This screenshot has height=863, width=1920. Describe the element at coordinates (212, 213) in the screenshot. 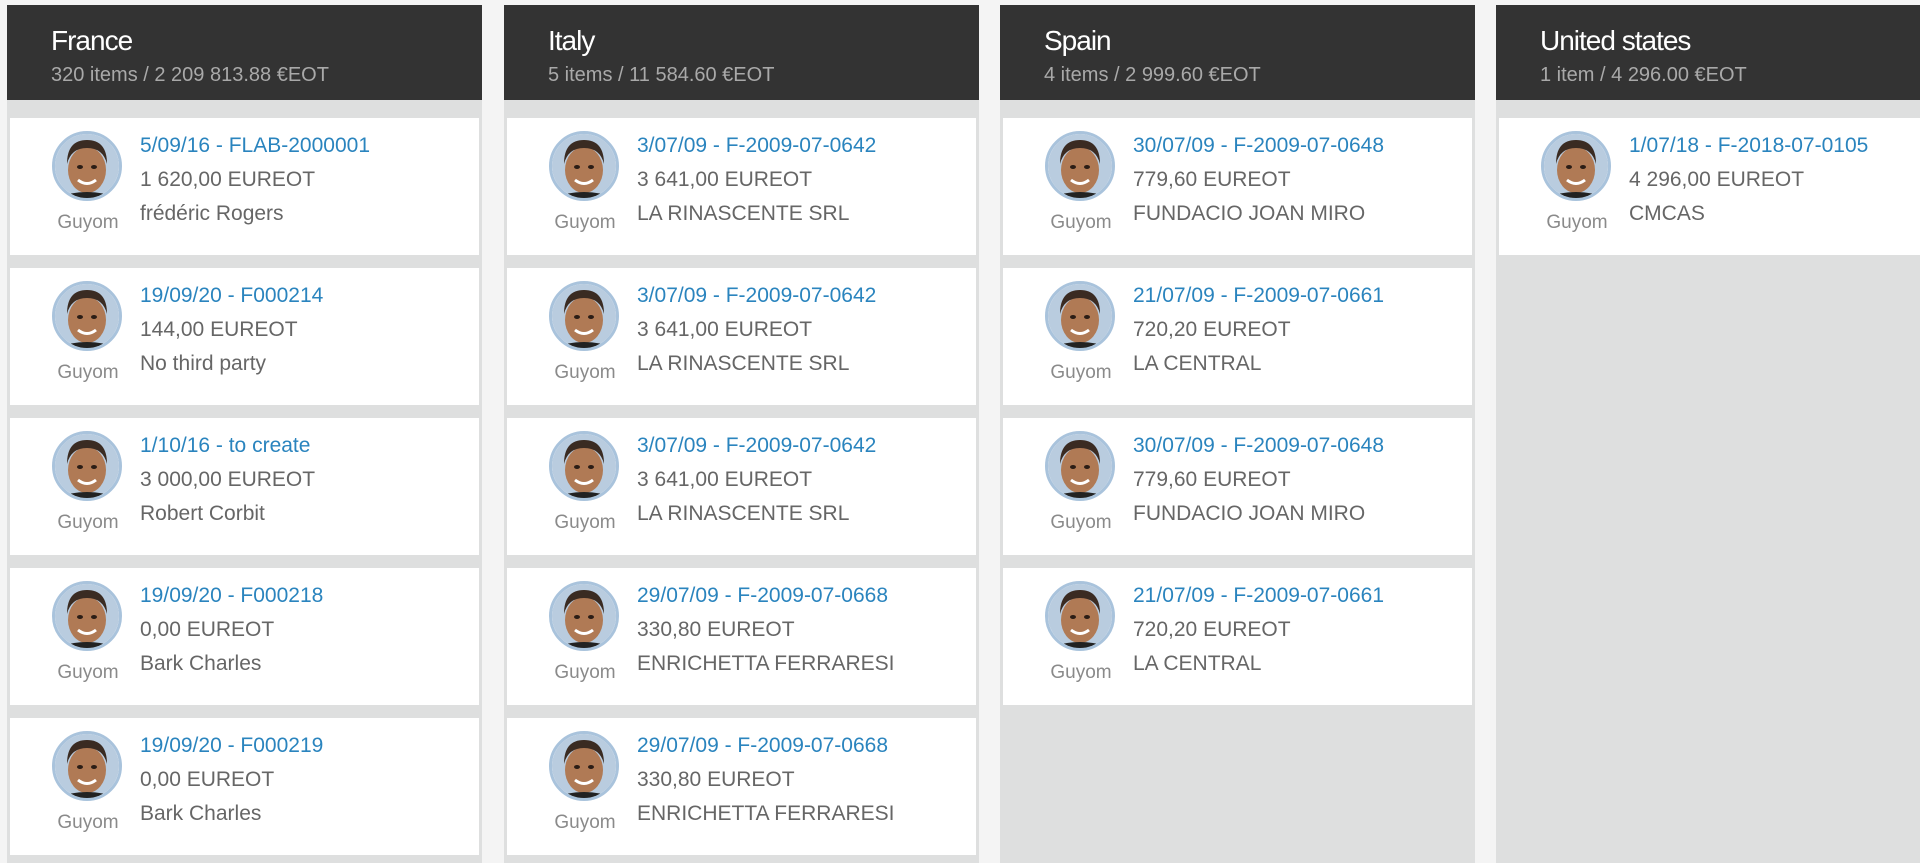

I see `third-party-name: frédéric Rogers` at that location.